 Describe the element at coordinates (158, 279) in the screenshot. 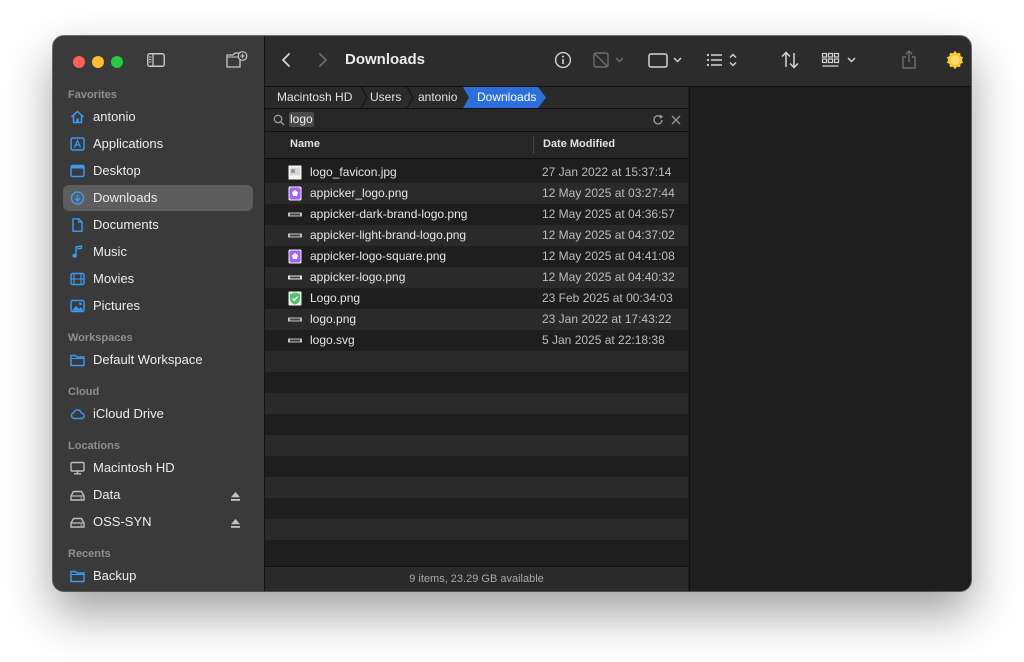

I see `sidebar-item-movies: Movies` at that location.